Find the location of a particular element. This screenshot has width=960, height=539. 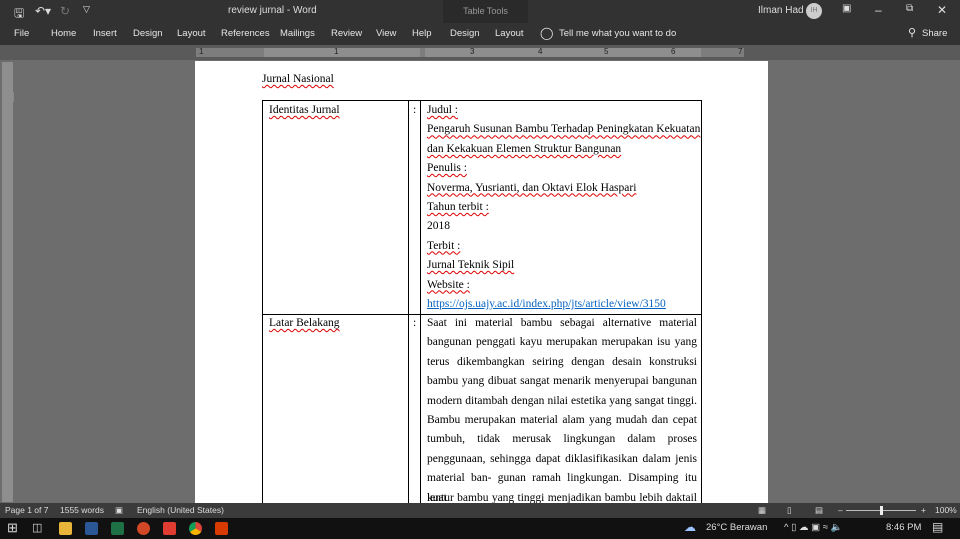

task-view-icon: ◫ is located at coordinates (37, 527).